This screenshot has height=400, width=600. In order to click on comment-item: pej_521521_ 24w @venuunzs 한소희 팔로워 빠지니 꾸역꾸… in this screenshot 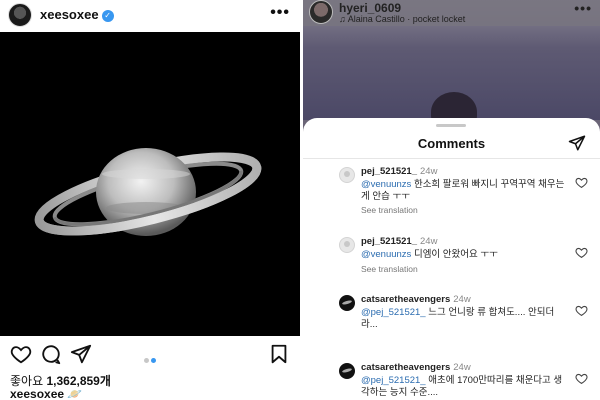, I will do `click(451, 191)`.